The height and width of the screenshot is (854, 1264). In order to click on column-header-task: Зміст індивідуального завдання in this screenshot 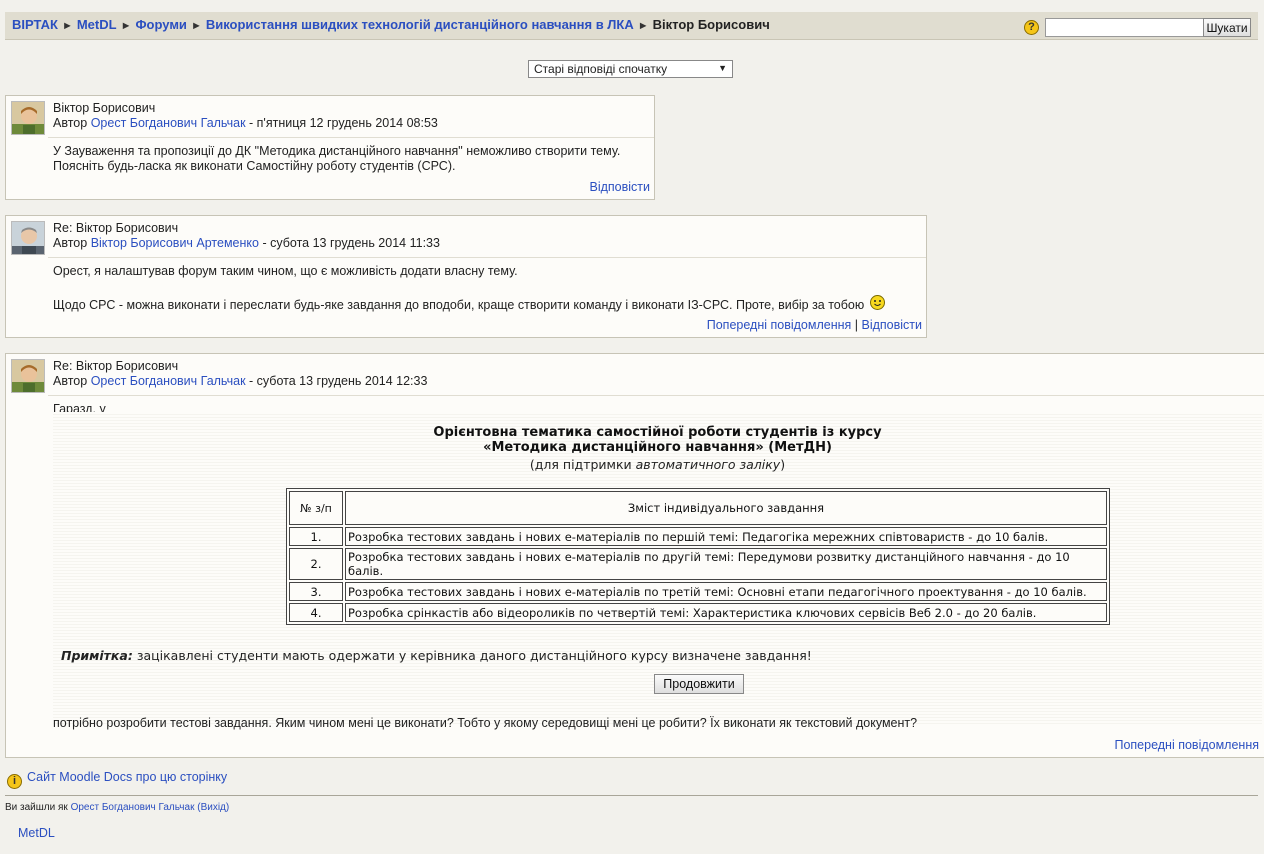, I will do `click(726, 508)`.